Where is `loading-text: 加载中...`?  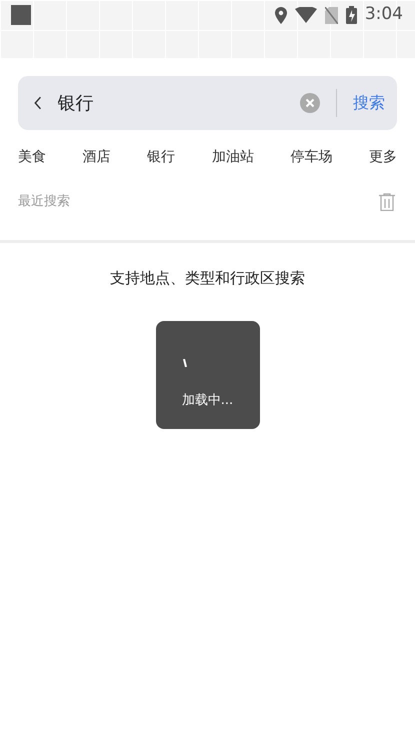 loading-text: 加载中... is located at coordinates (208, 401).